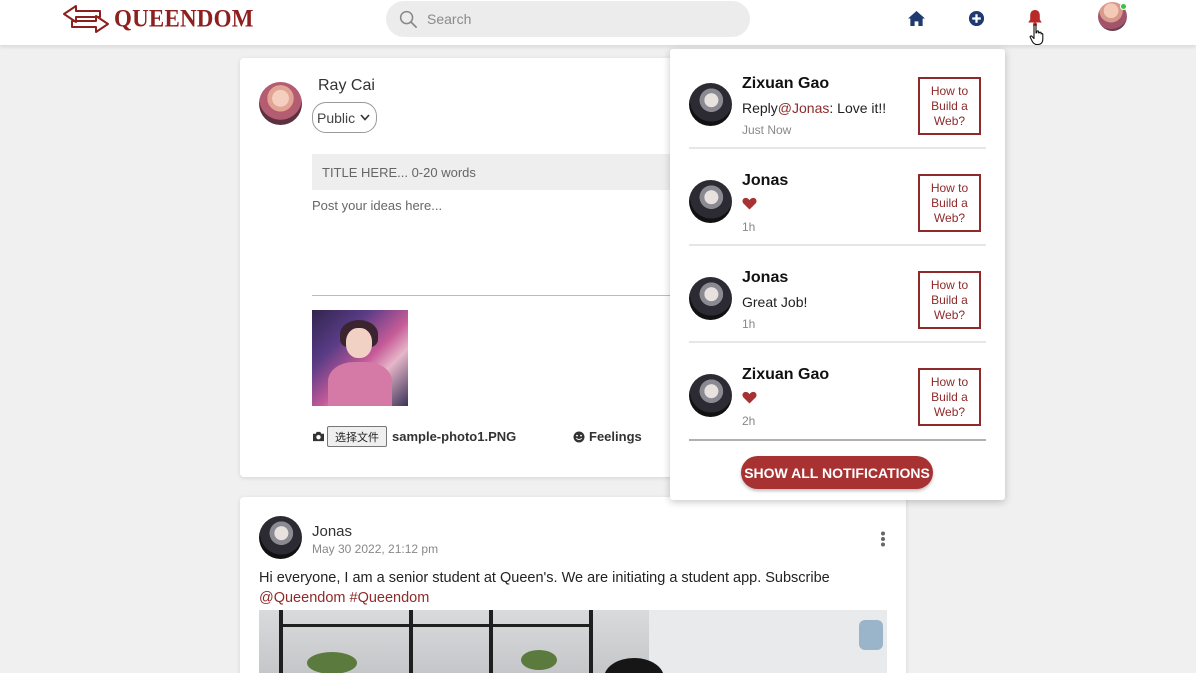  I want to click on home-icon, so click(916, 18).